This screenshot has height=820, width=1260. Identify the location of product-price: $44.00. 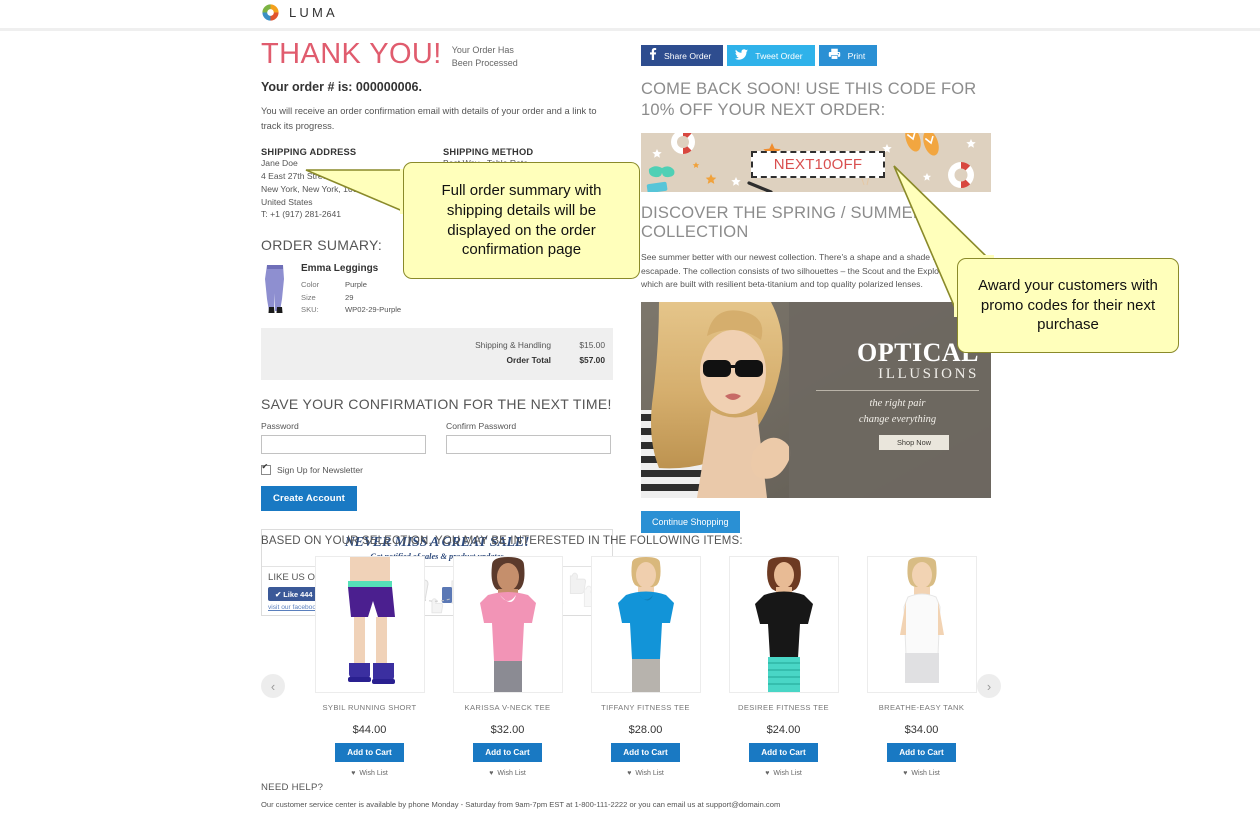
(369, 730).